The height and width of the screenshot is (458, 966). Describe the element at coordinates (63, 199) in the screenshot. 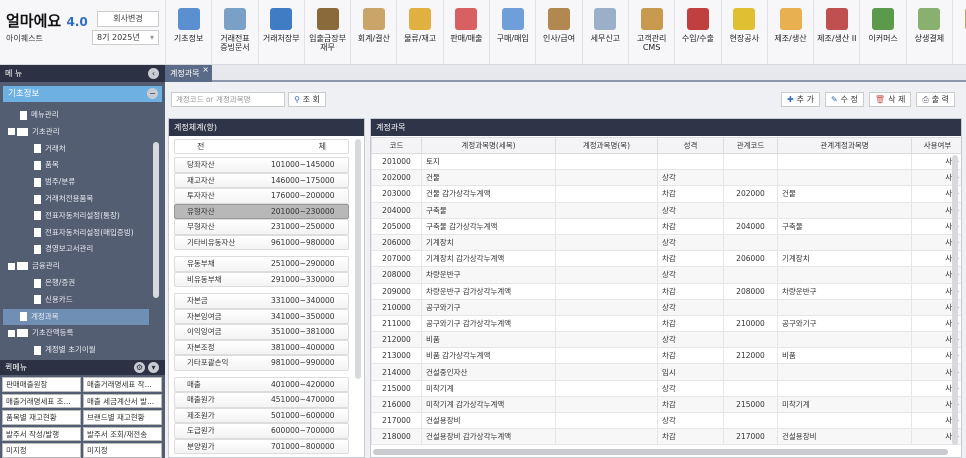

I see `menu-item: 거래처전용품목` at that location.